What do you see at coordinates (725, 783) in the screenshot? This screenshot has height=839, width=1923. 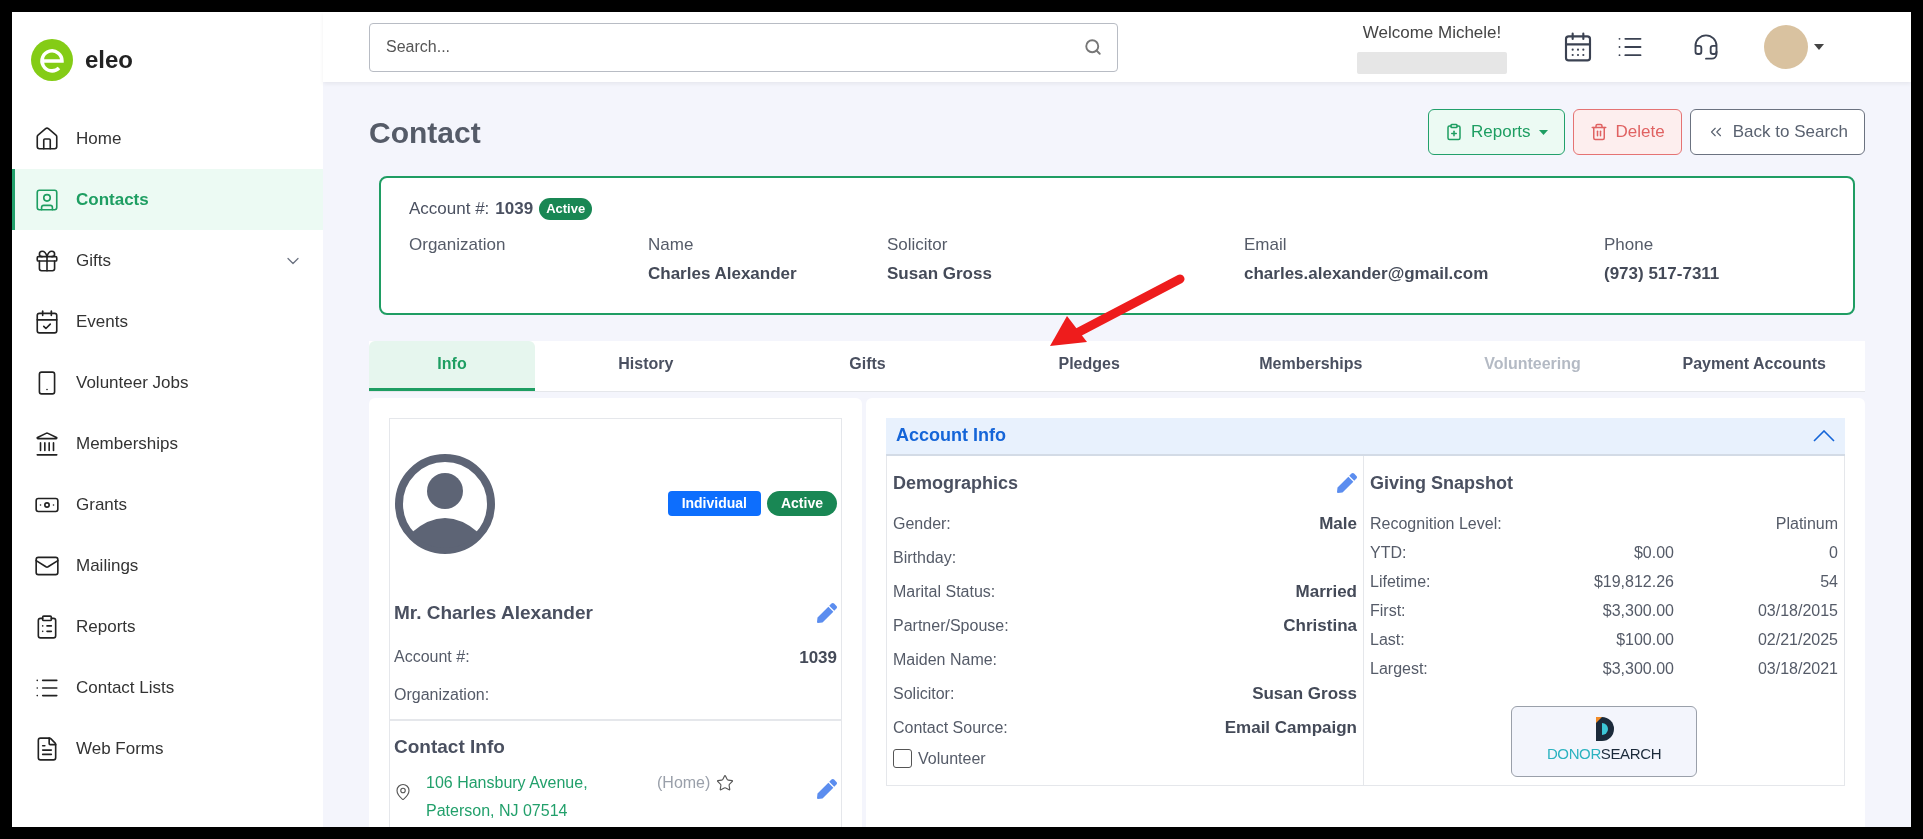 I see `star-icon` at bounding box center [725, 783].